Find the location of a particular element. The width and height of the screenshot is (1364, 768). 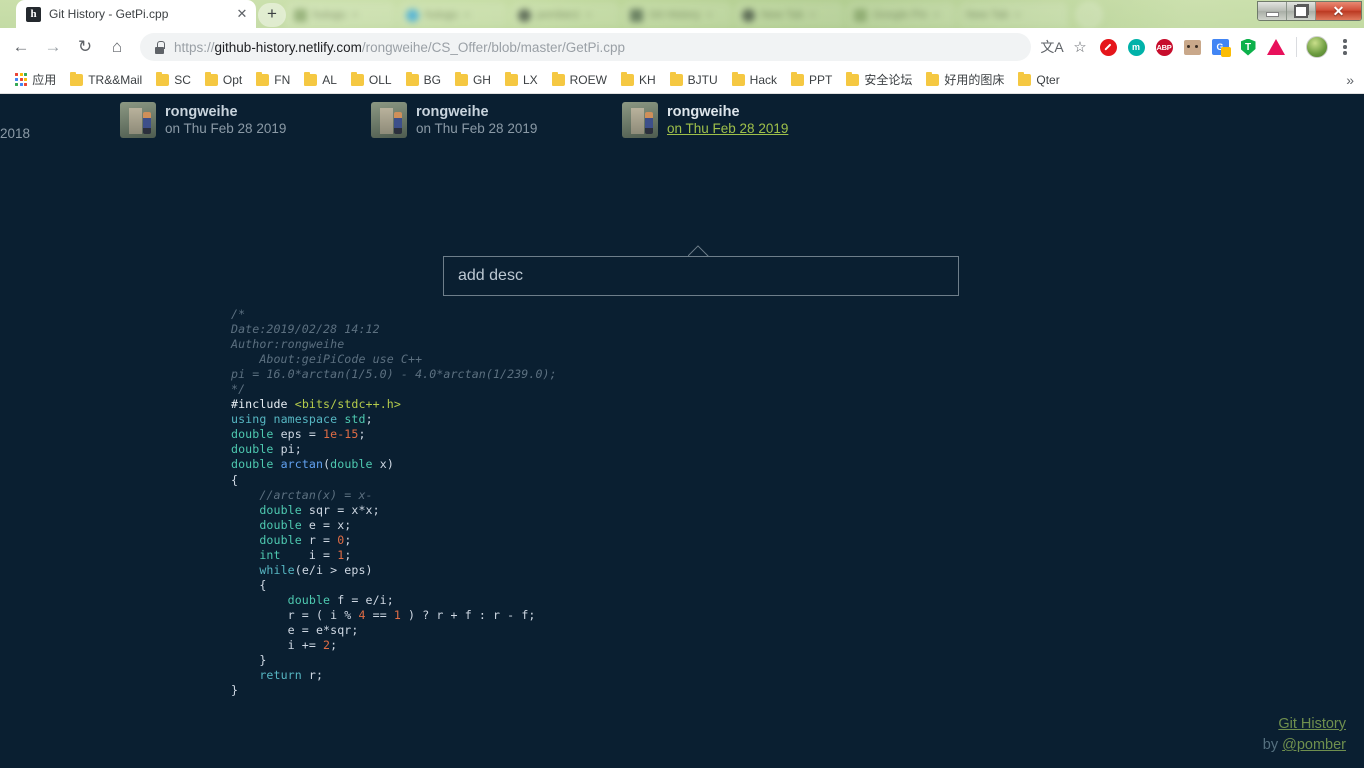

bookmark-item: PPT is located at coordinates (811, 80).